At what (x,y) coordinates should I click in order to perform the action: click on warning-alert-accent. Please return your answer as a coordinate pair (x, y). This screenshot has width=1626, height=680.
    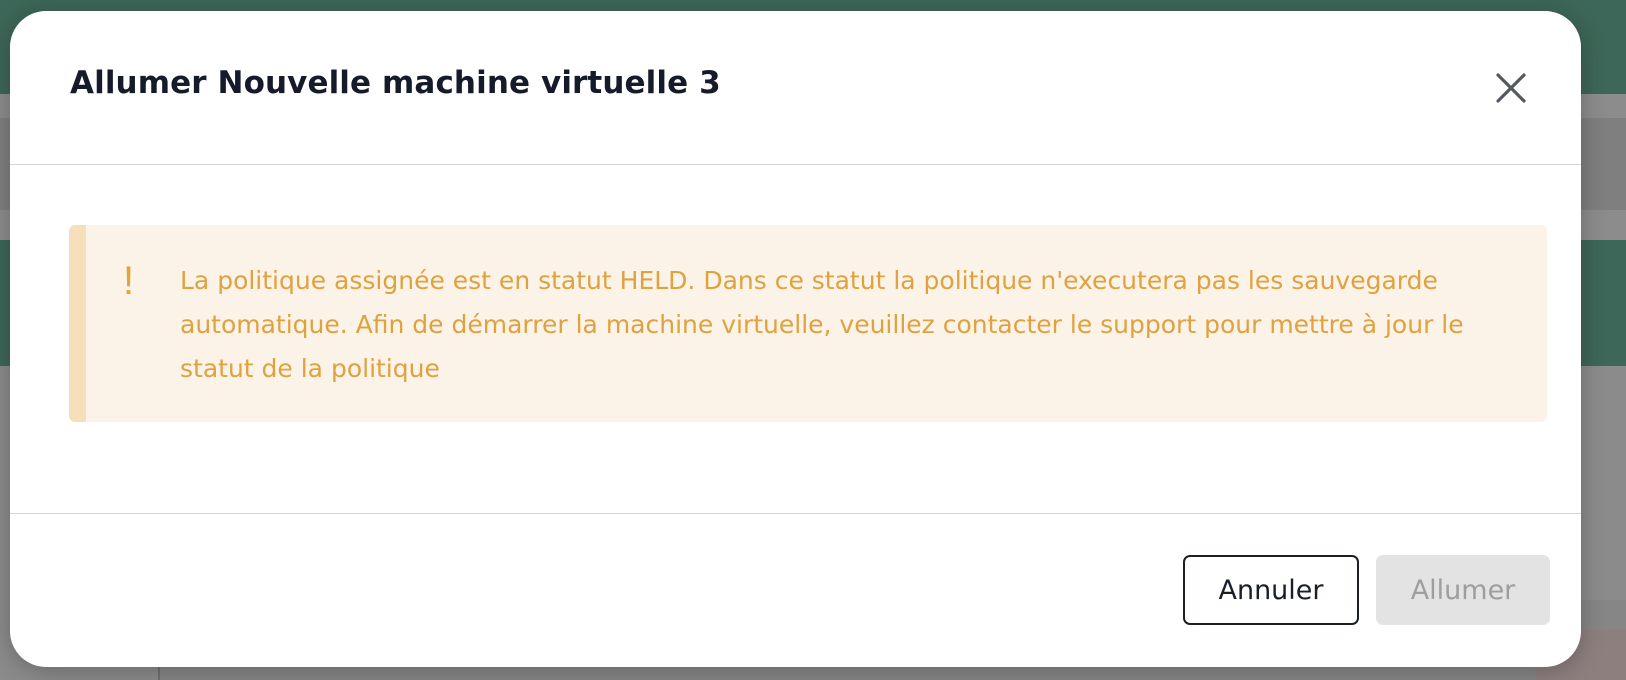
    Looking at the image, I should click on (77, 323).